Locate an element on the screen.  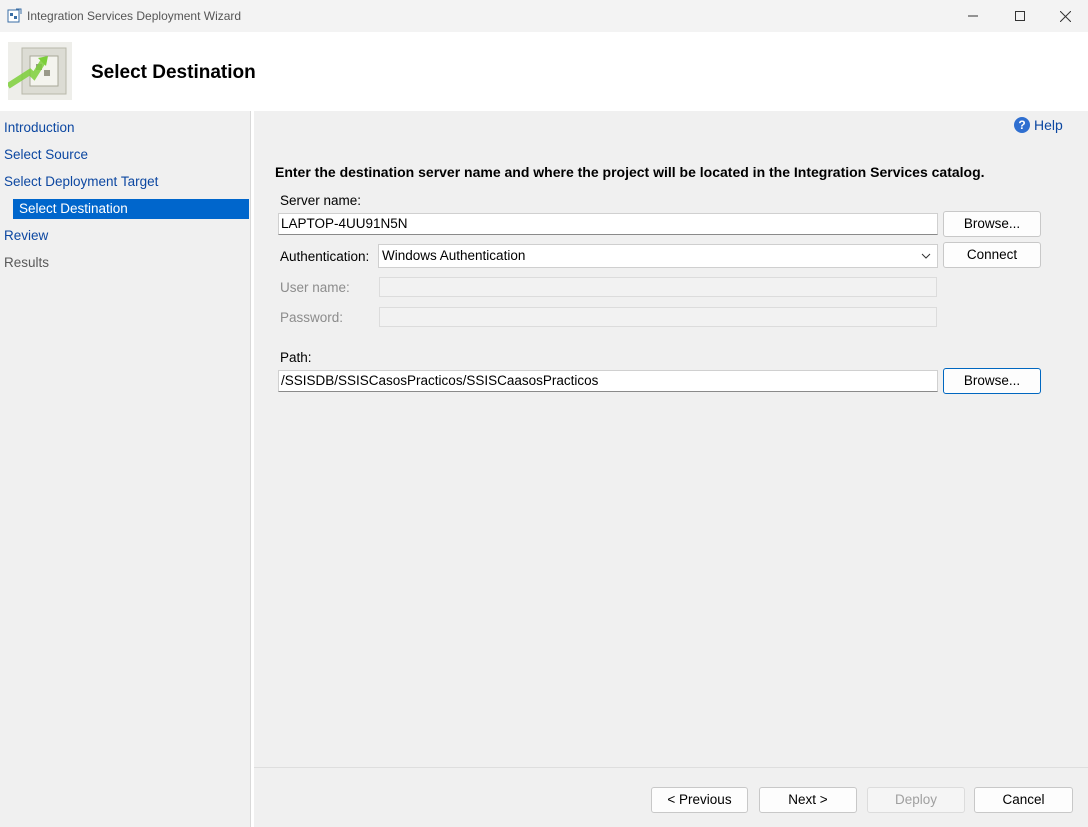
password-label: Password: is located at coordinates (312, 317).